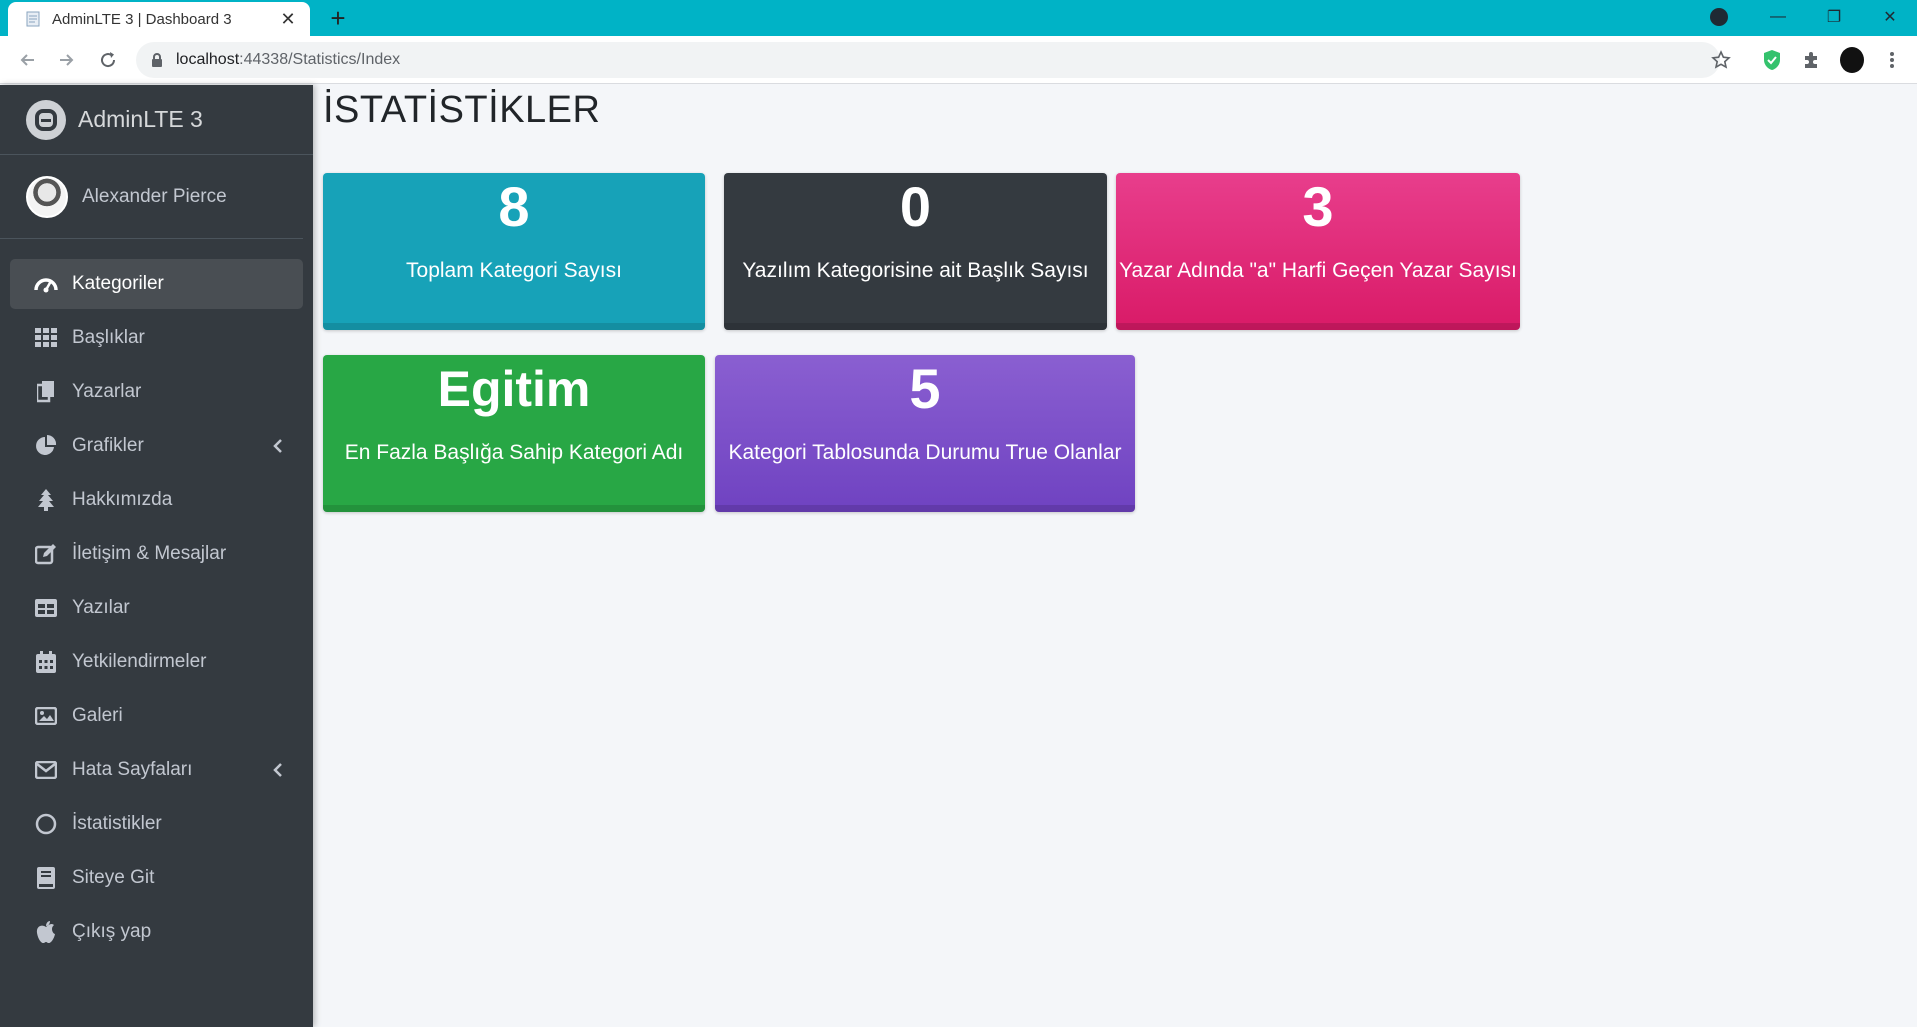  I want to click on profile-avatar, so click(1852, 60).